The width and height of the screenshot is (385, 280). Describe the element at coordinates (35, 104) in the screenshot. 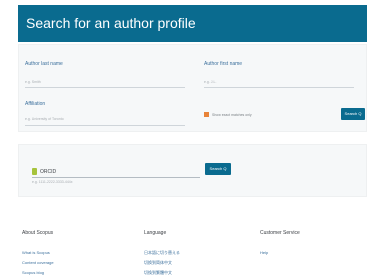

I see `affiliation-label: Affiliation` at that location.